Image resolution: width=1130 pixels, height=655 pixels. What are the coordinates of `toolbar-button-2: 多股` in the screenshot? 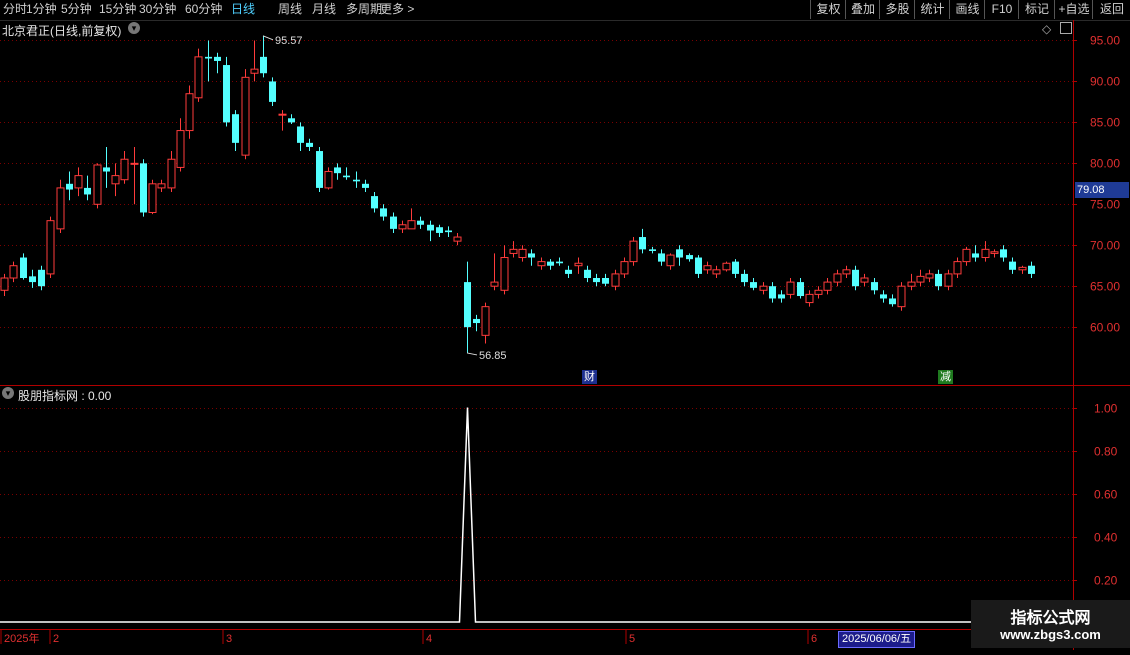 It's located at (897, 9).